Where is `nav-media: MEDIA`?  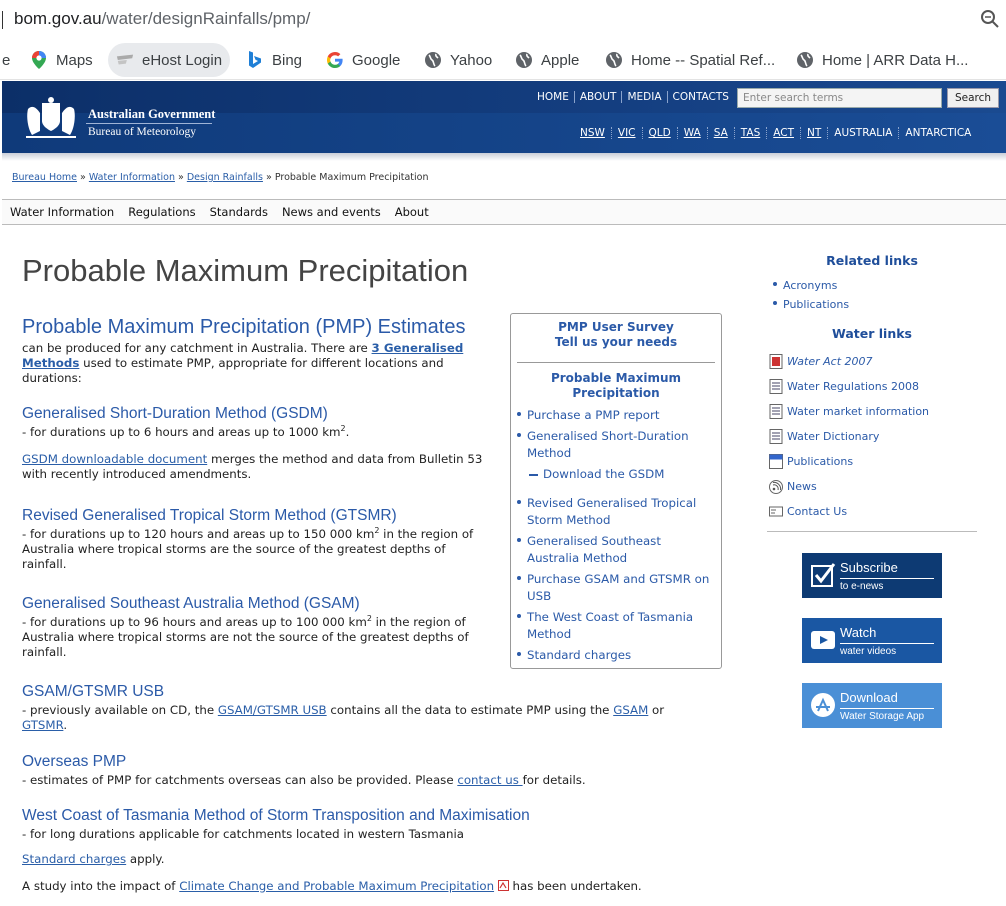 nav-media: MEDIA is located at coordinates (645, 97).